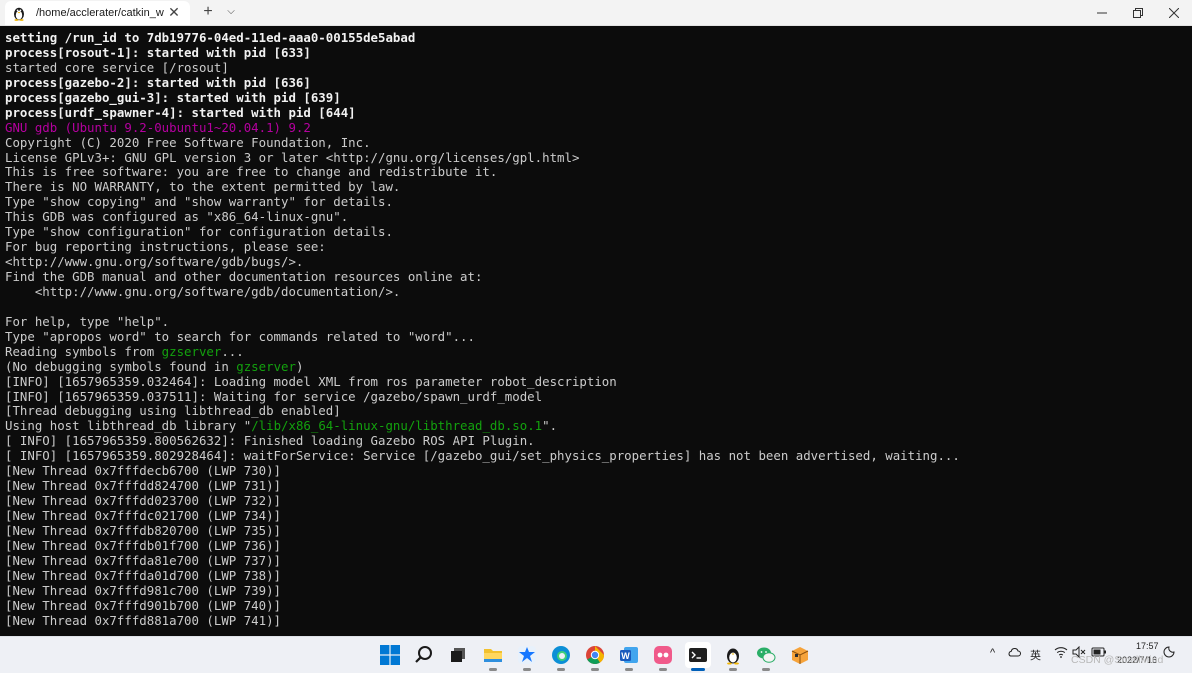 This screenshot has height=673, width=1192. I want to click on package-app, so click(800, 655).